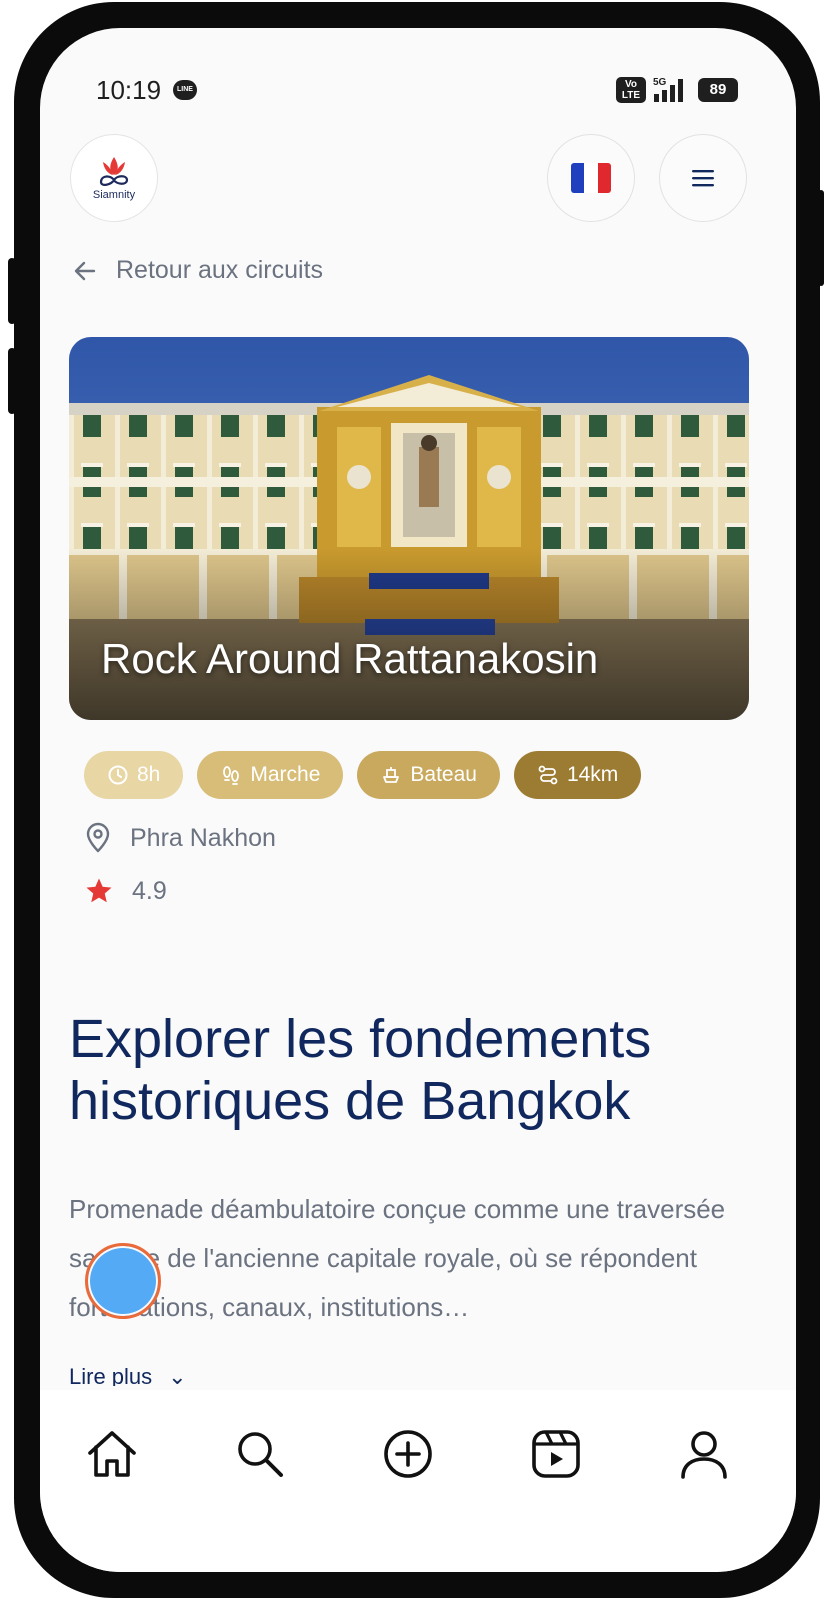 This screenshot has width=840, height=1600. I want to click on location-label: Phra Nakhon, so click(203, 837).